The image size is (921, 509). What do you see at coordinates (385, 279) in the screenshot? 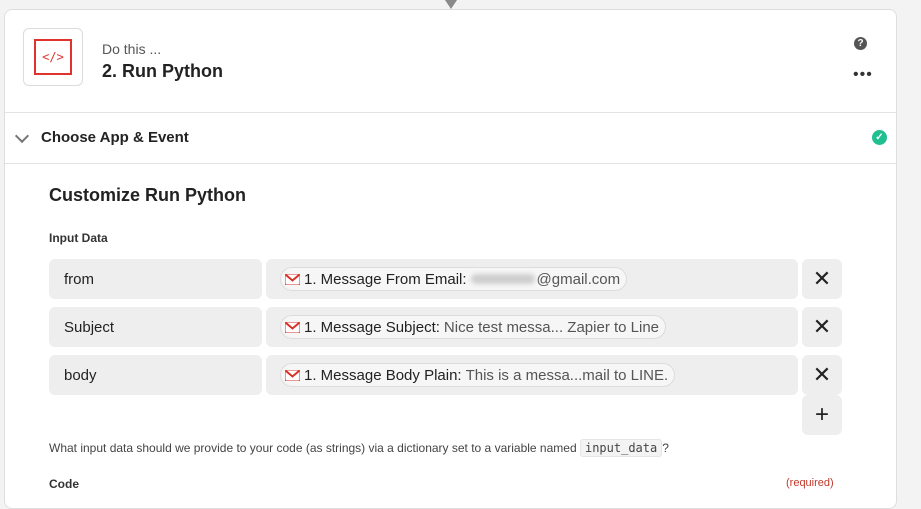
I see `pill-source-label: 1. Message From Email:` at bounding box center [385, 279].